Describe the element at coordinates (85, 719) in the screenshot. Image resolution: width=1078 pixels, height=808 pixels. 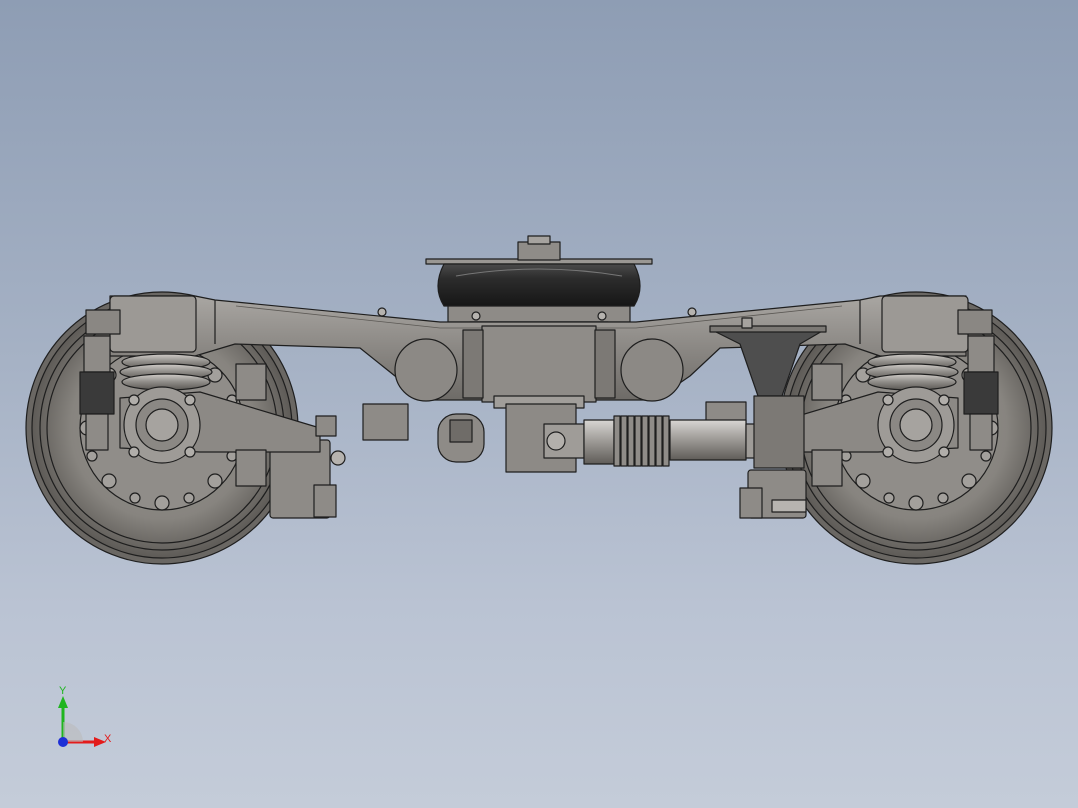
I see `coordinate-triad: X Y` at that location.